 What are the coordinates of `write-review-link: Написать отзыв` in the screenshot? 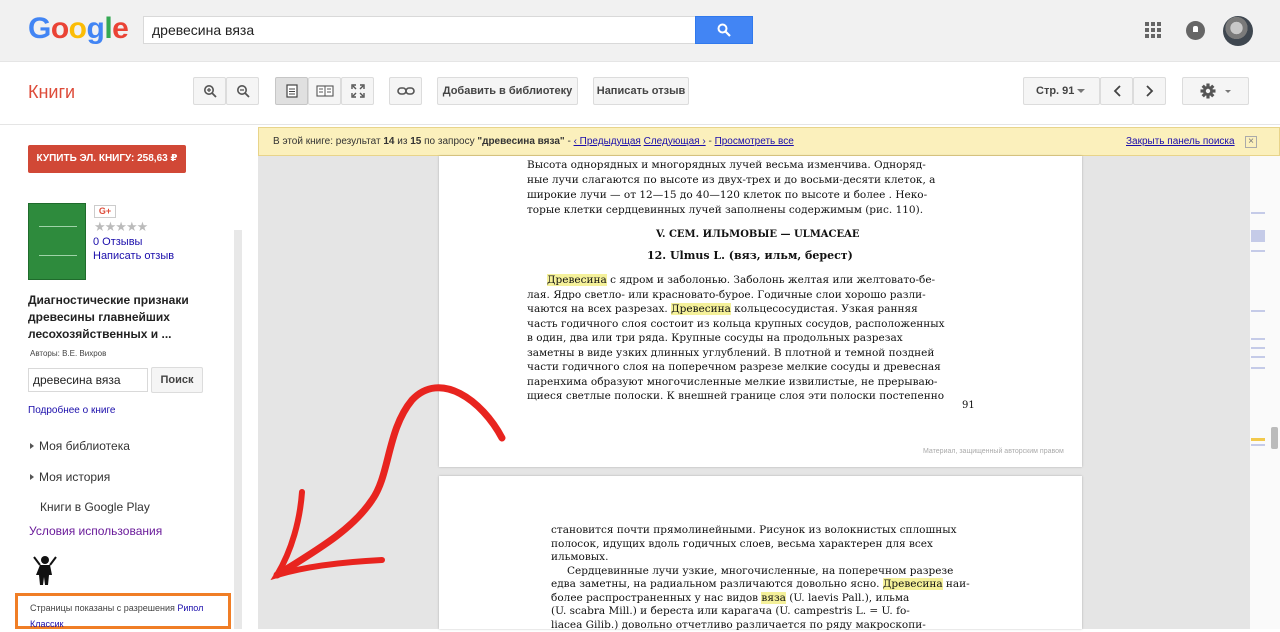 It's located at (133, 256).